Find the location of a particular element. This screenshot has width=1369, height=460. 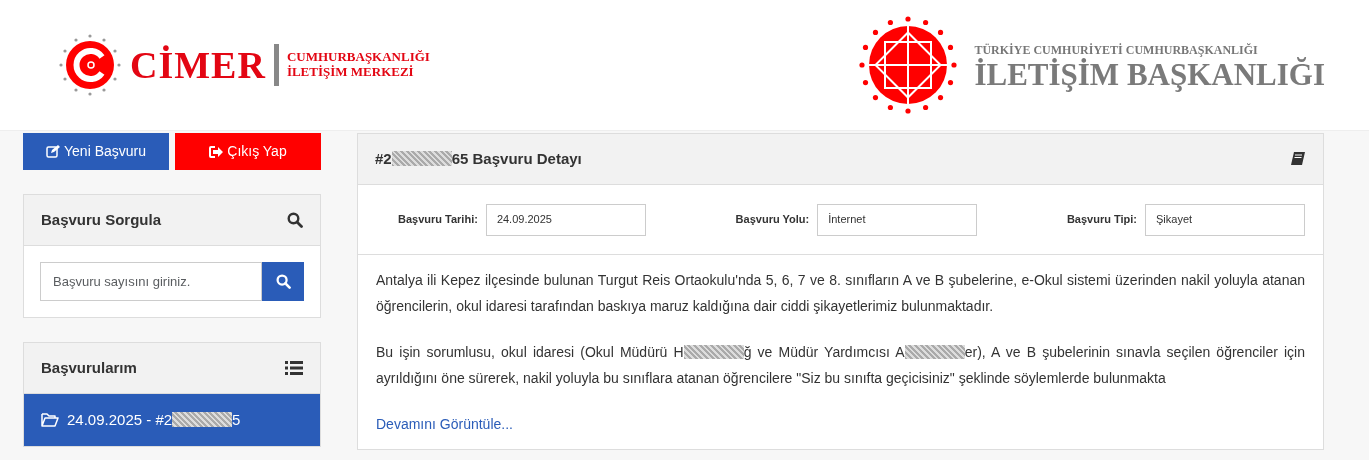

logo-subtitle: CUMHURBAŞKANLIĞI is located at coordinates (358, 57).